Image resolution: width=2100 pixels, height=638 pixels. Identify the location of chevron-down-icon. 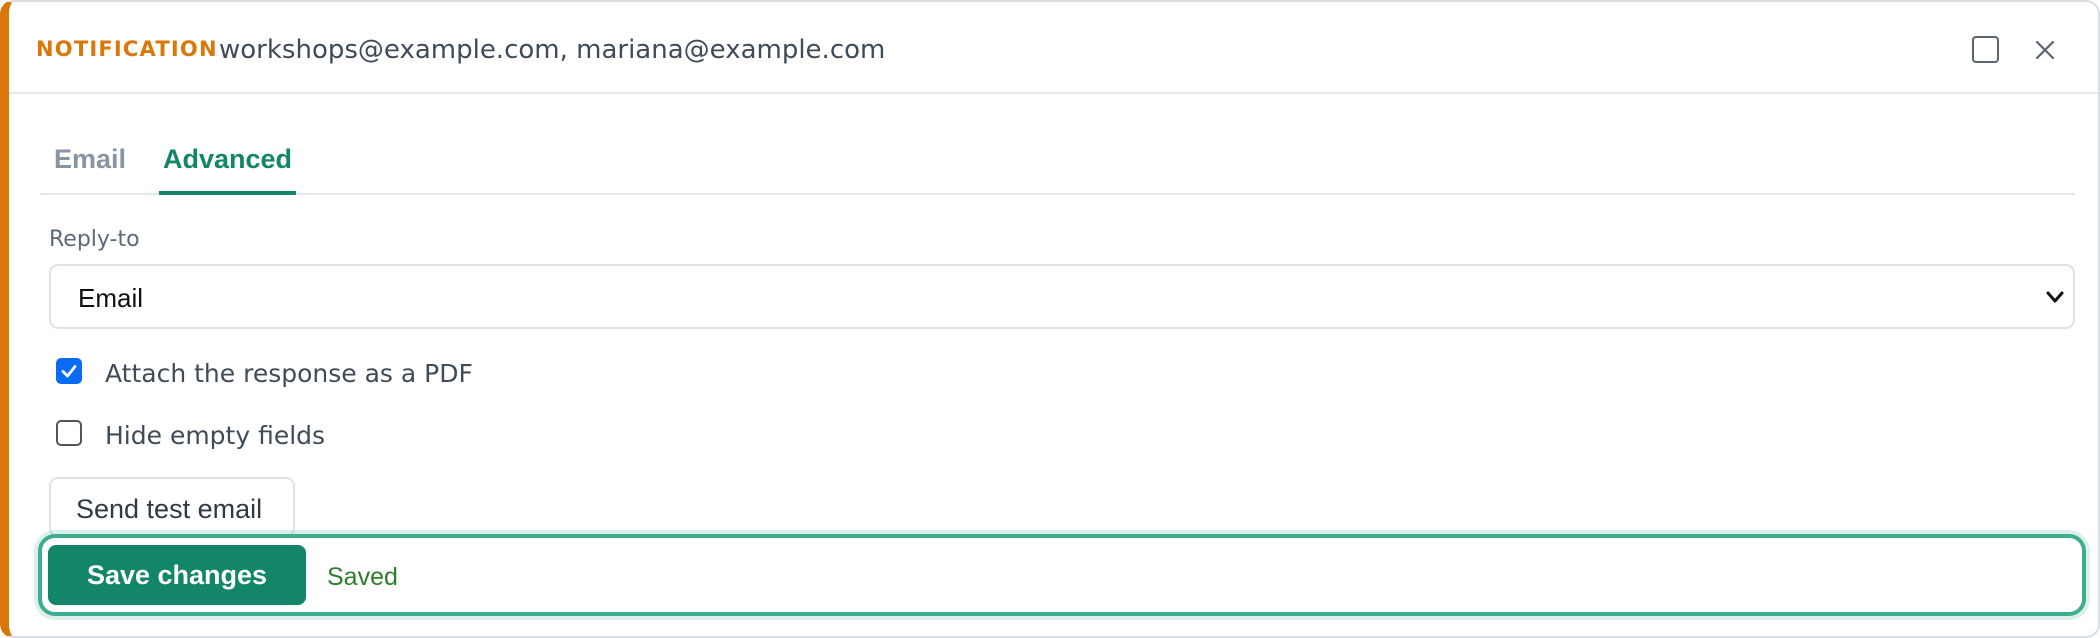
(2055, 297).